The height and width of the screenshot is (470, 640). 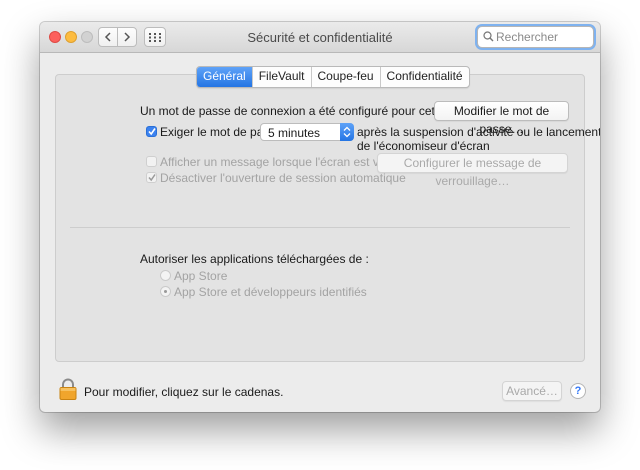 I want to click on tab-privacy: Confidentialité, so click(x=424, y=77).